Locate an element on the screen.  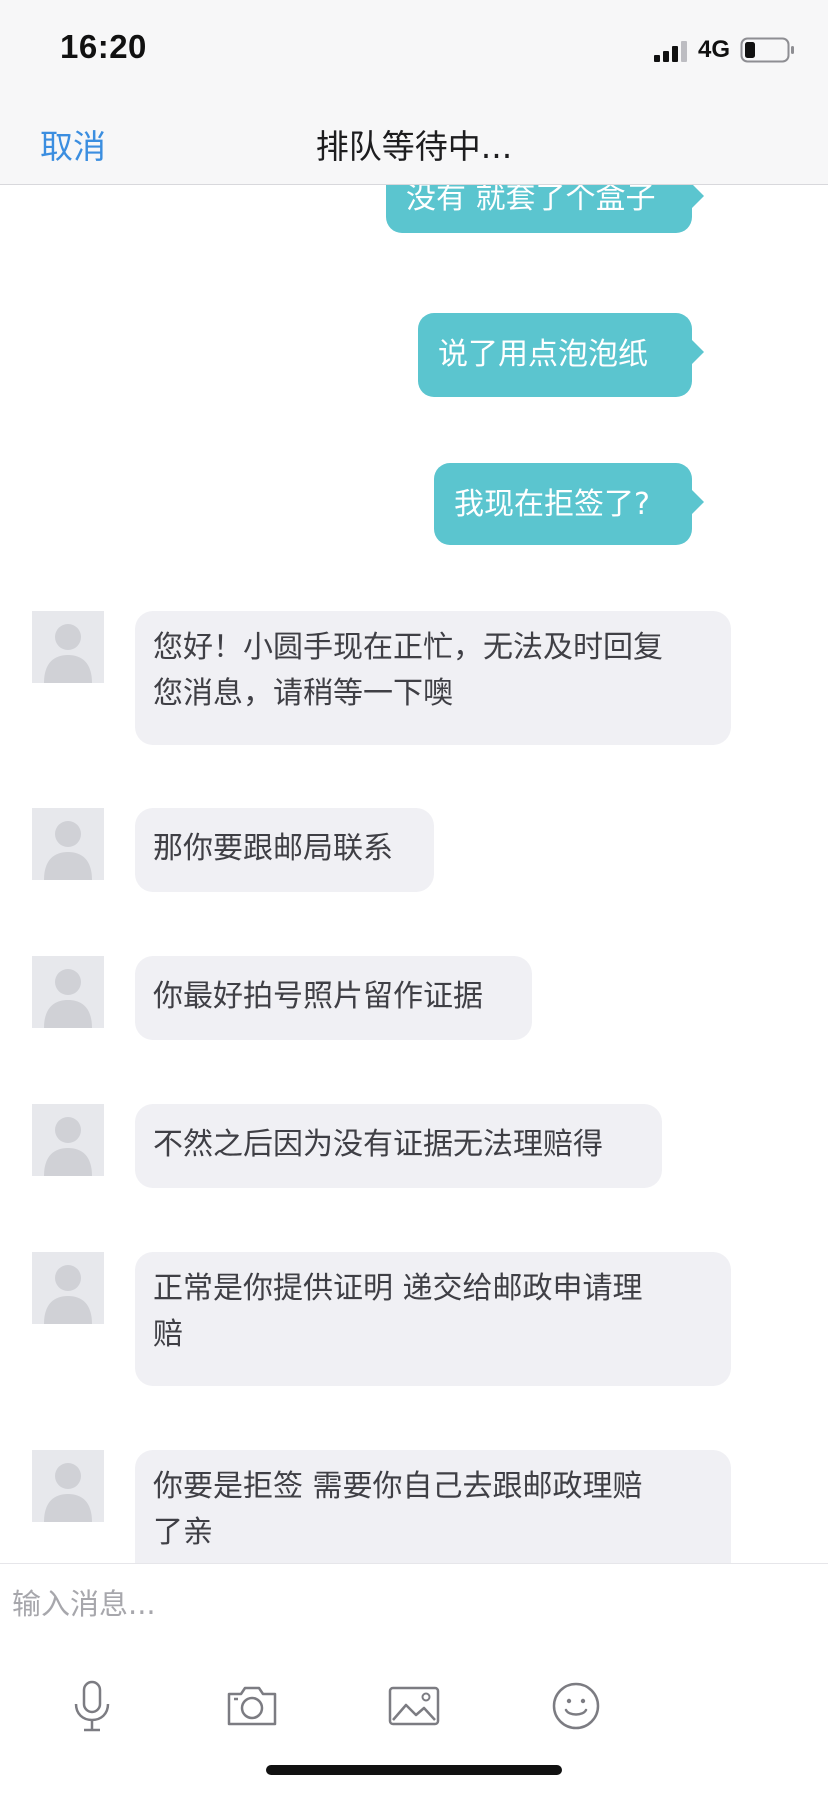
incoming-message: 不然之后因为没有证据无法理赔得 is located at coordinates (398, 1146).